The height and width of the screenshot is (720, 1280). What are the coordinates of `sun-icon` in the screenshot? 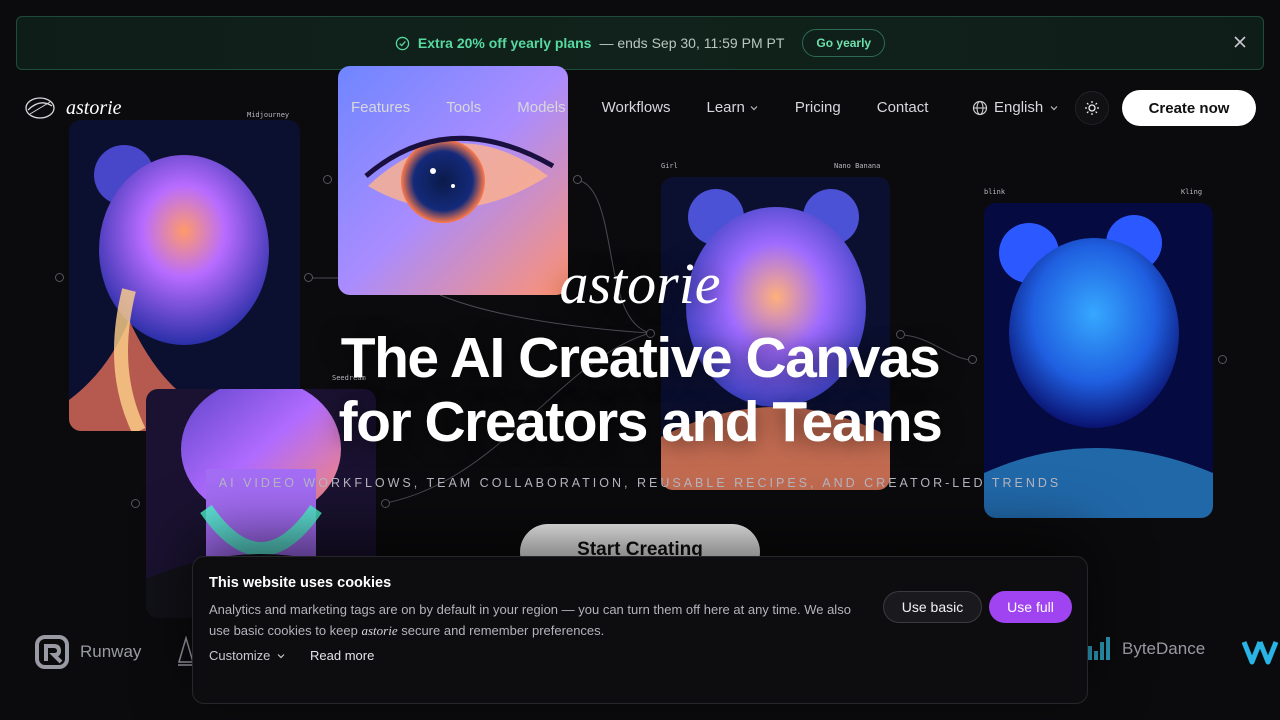 It's located at (1092, 108).